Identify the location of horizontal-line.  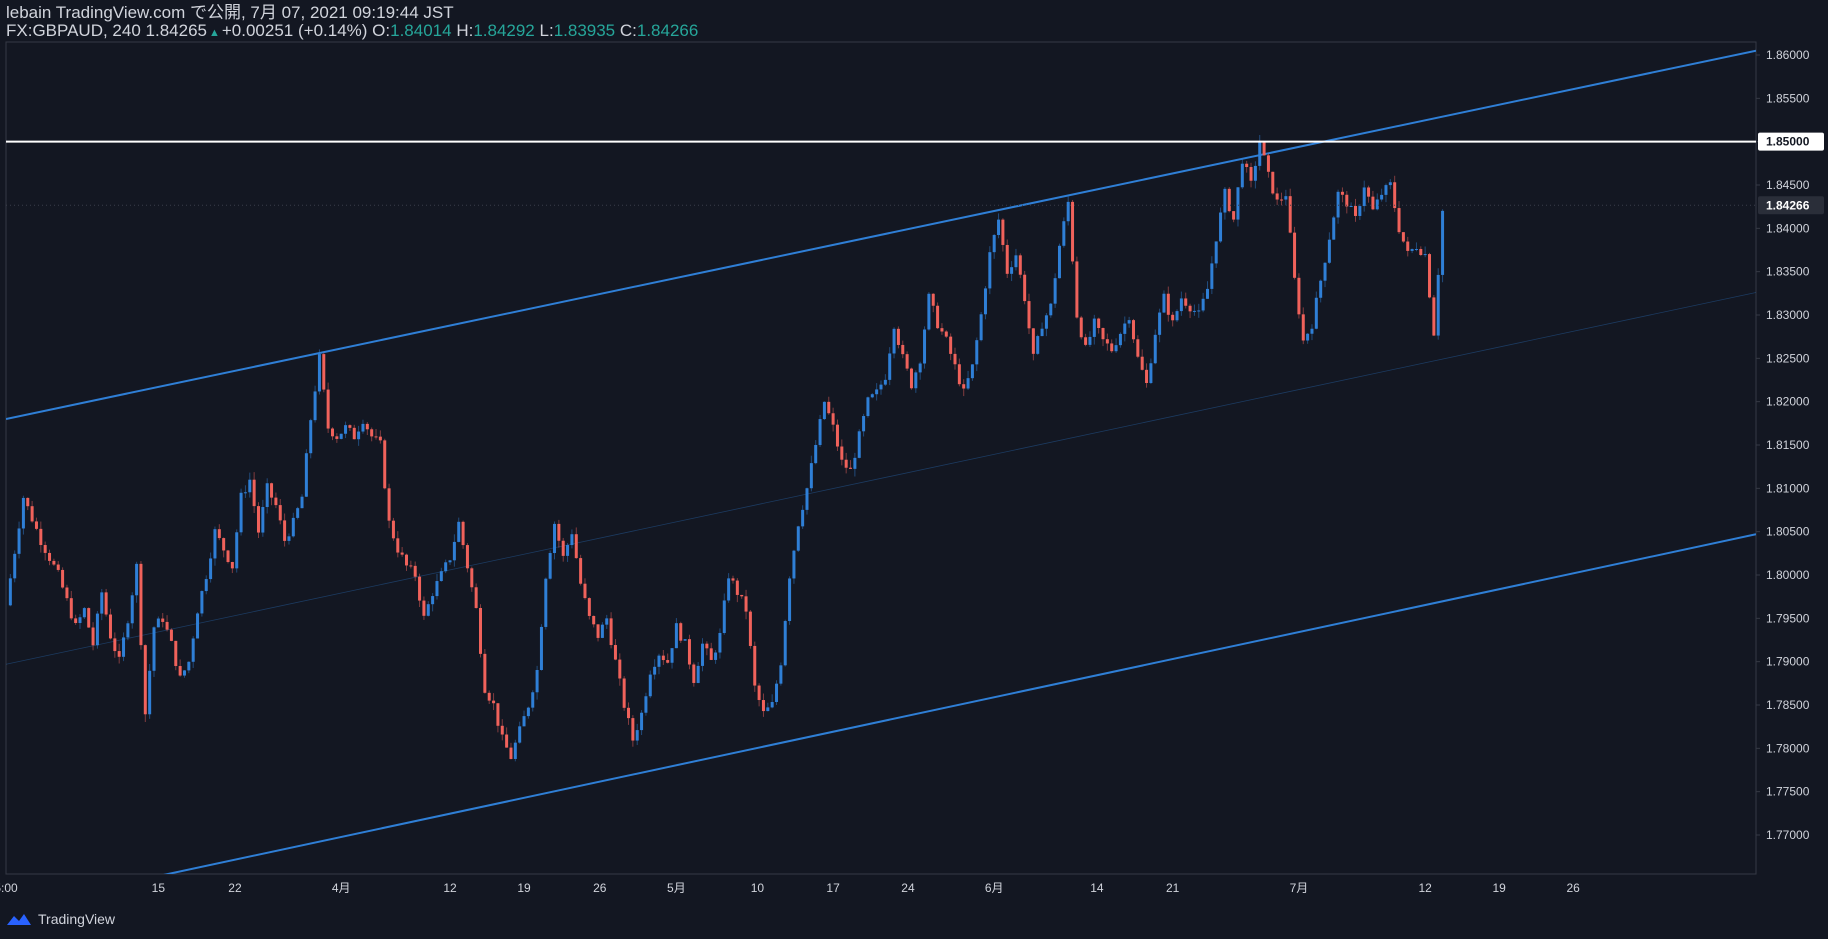
(881, 173).